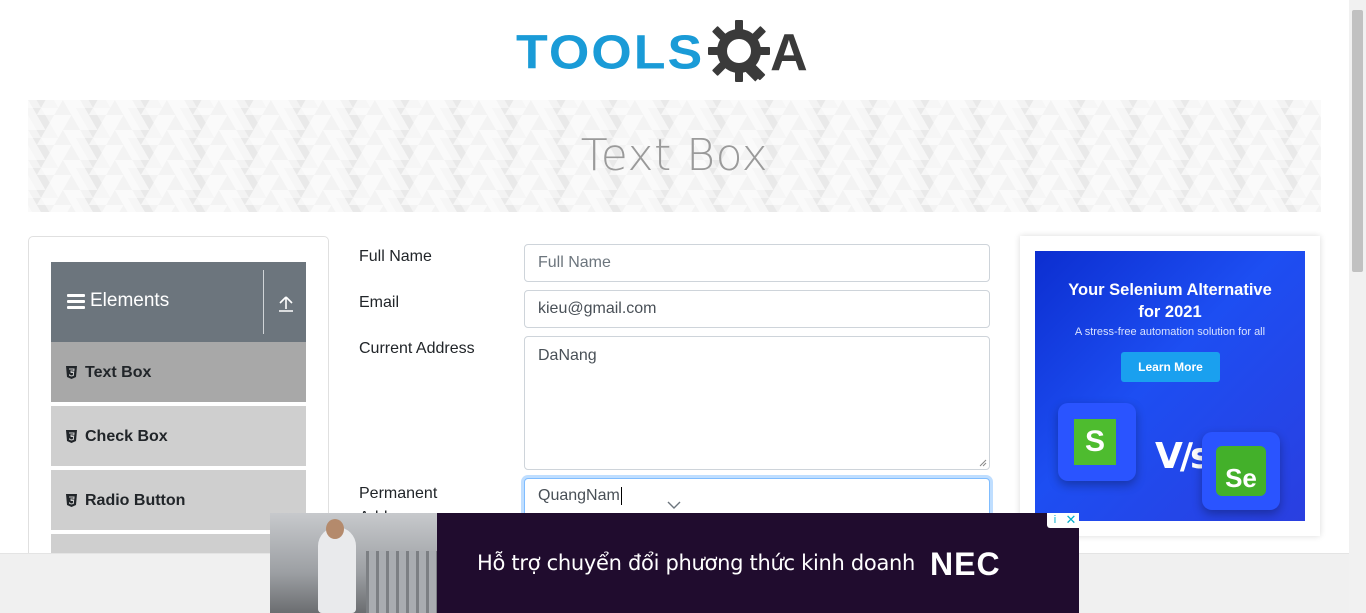 The image size is (1366, 613). I want to click on learn-more-button: Learn More, so click(1170, 367).